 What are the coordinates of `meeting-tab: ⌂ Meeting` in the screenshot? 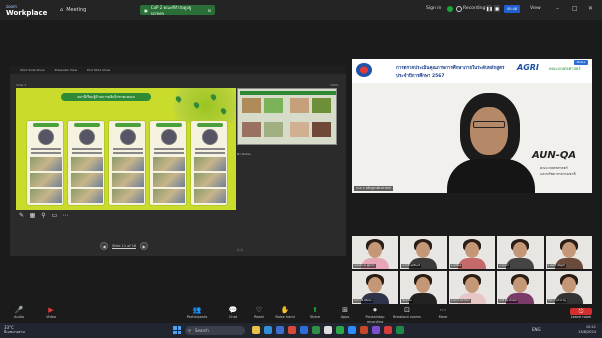 It's located at (73, 10).